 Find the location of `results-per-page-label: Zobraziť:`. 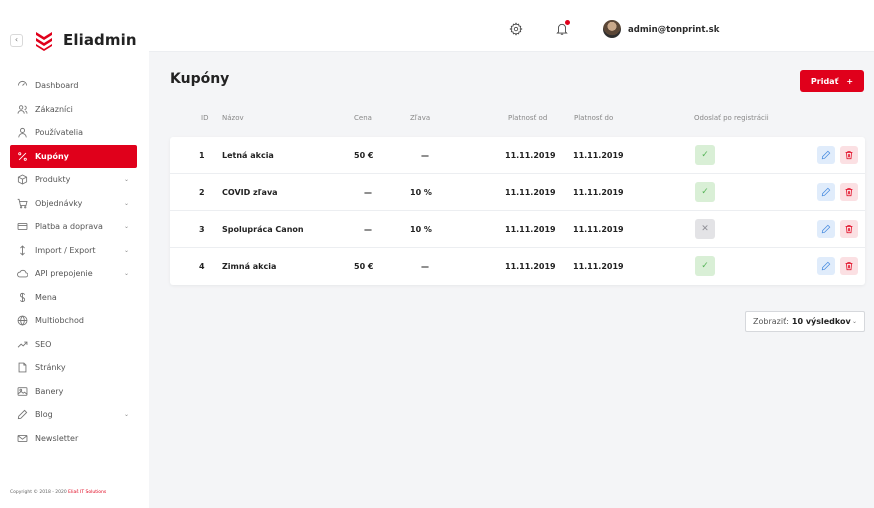

results-per-page-label: Zobraziť: is located at coordinates (771, 321).